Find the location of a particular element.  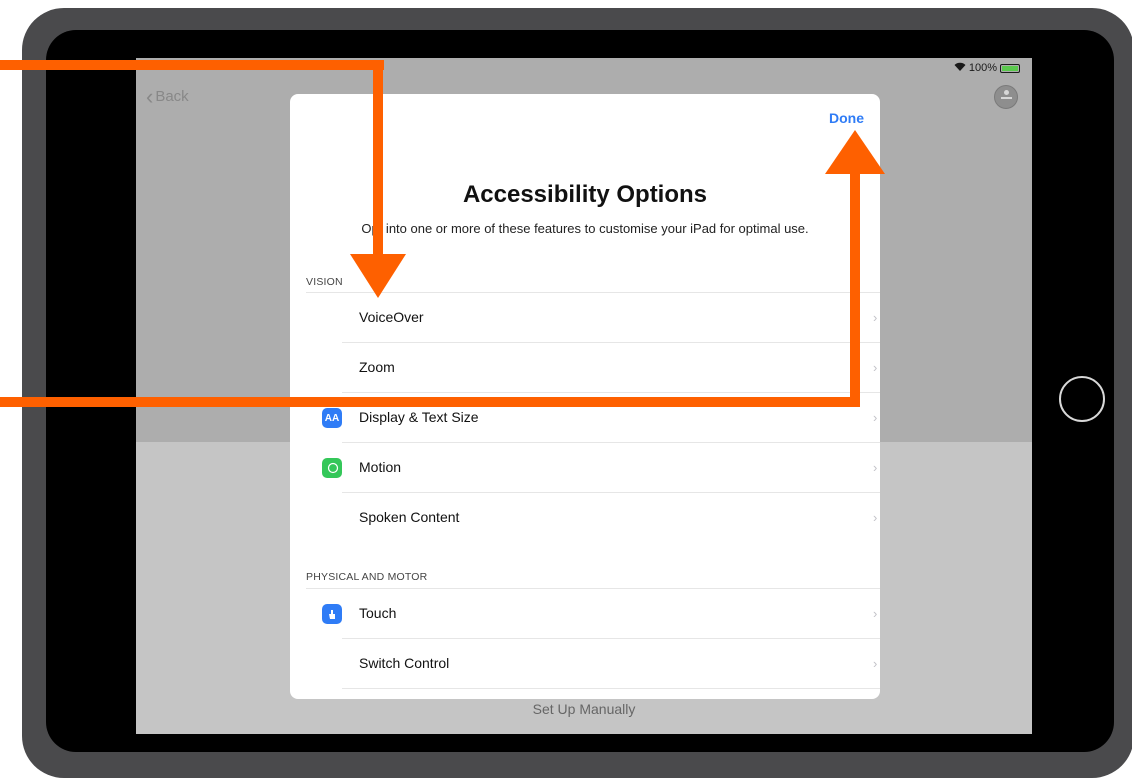

annotation-arrow-top-horizontal is located at coordinates (192, 65).